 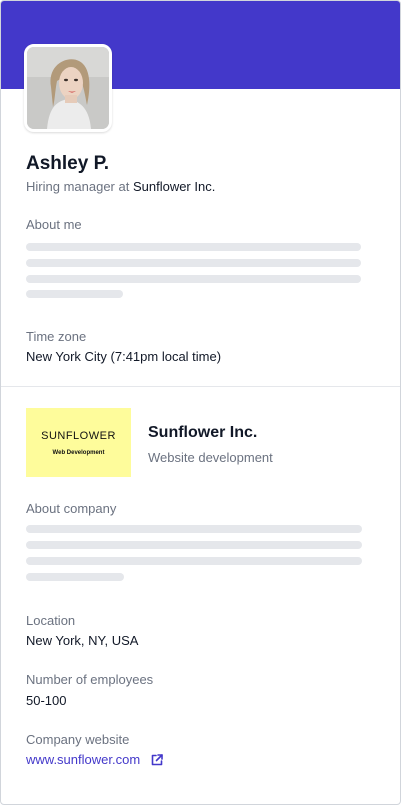 I want to click on employees-value: 50-100, so click(x=46, y=700).